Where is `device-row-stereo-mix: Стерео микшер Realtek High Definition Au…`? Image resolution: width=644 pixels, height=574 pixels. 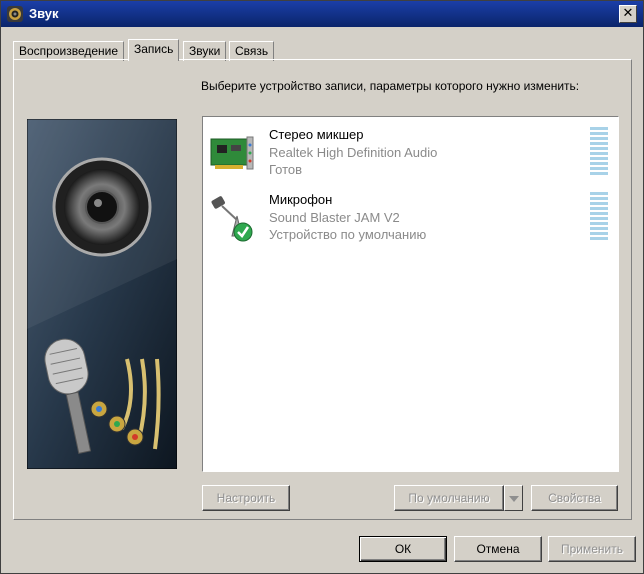 device-row-stereo-mix: Стерео микшер Realtek High Definition Au… is located at coordinates (410, 156).